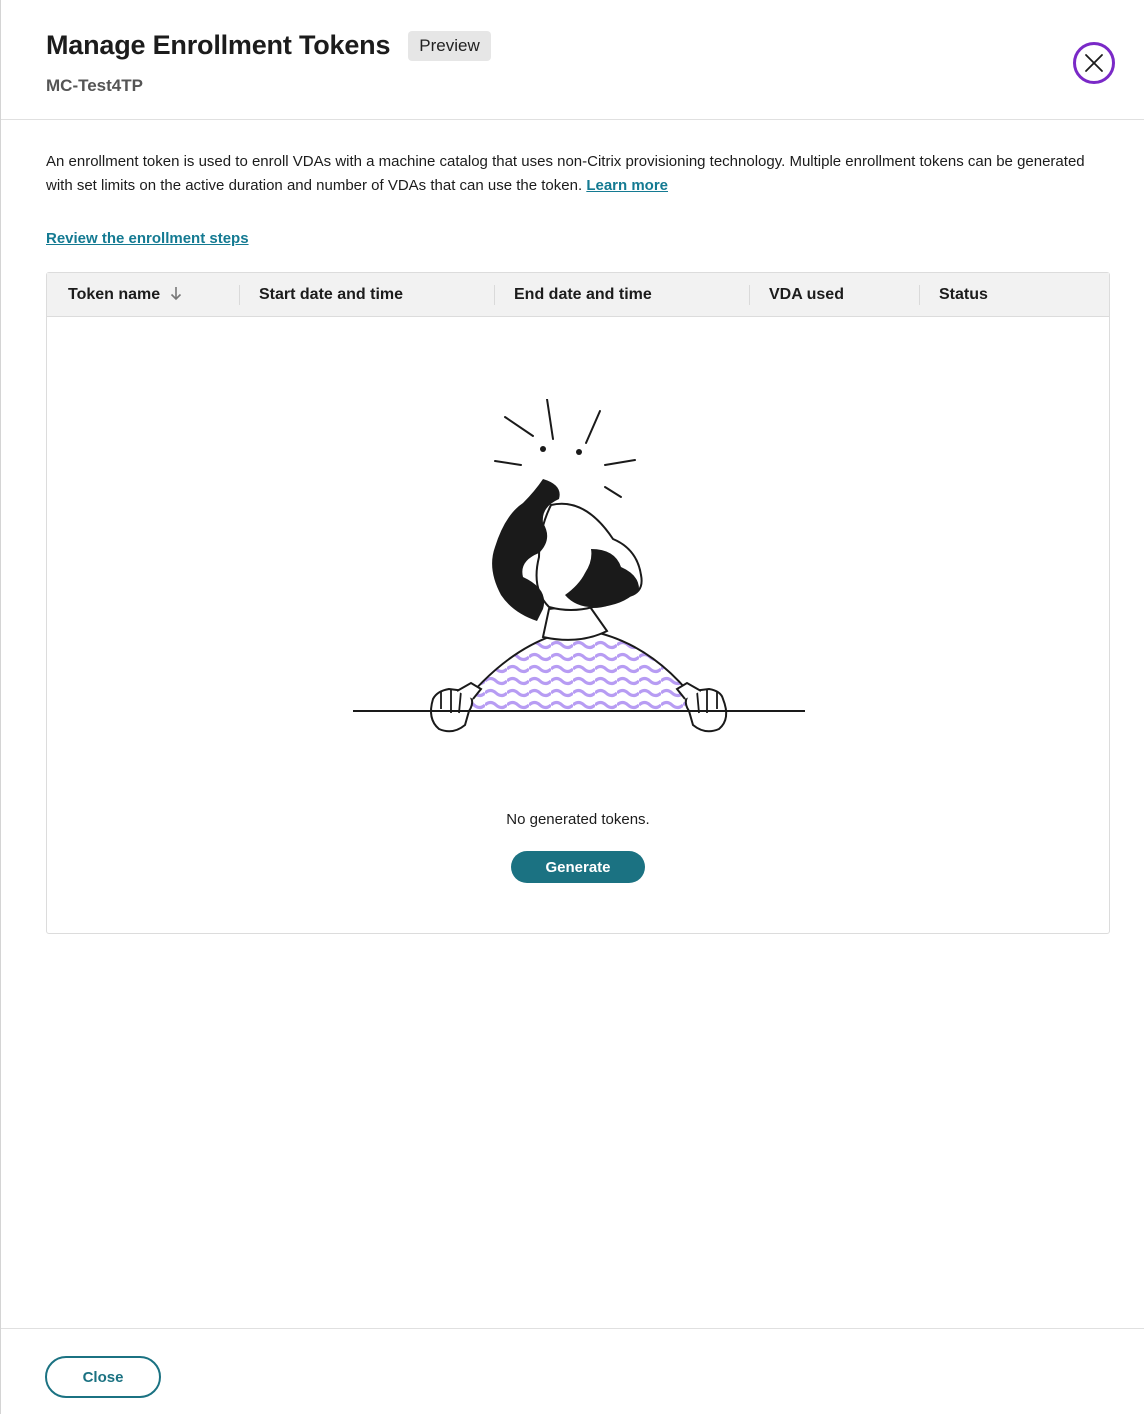 This screenshot has width=1144, height=1414. Describe the element at coordinates (578, 819) in the screenshot. I see `empty-state-message: No generated tokens.` at that location.